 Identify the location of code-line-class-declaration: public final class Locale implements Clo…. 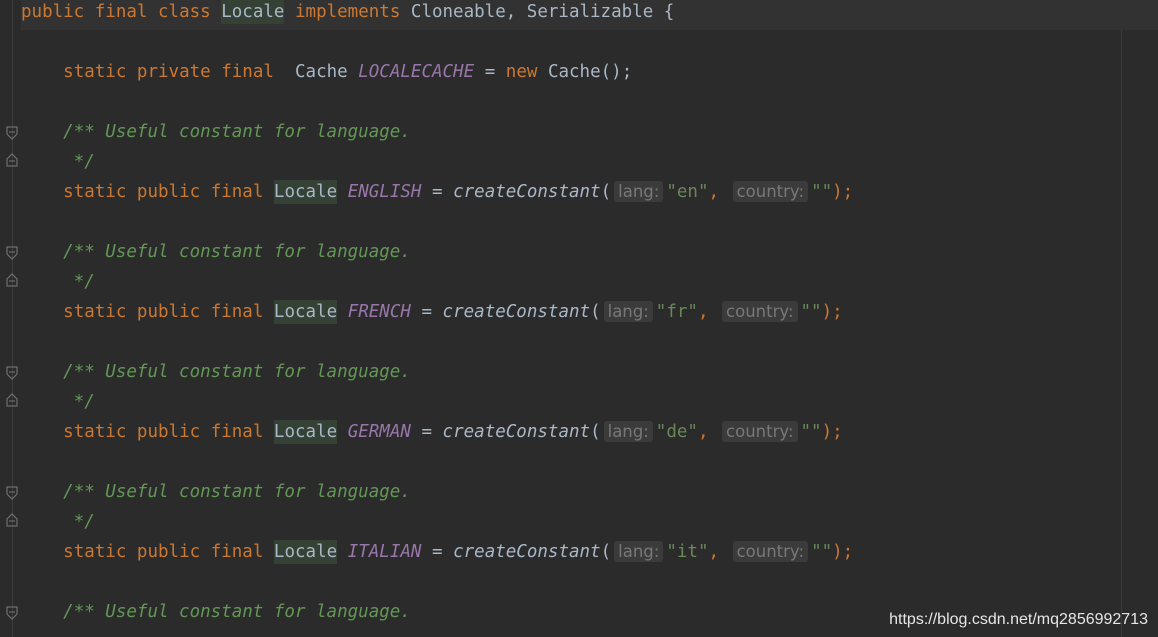
(589, 15).